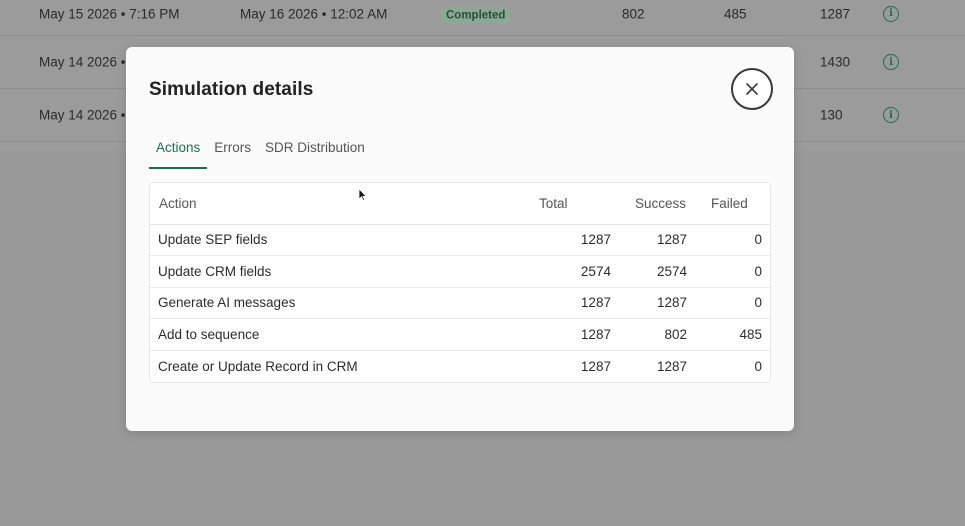 The height and width of the screenshot is (526, 965). Describe the element at coordinates (578, 204) in the screenshot. I see `header-total: Total` at that location.